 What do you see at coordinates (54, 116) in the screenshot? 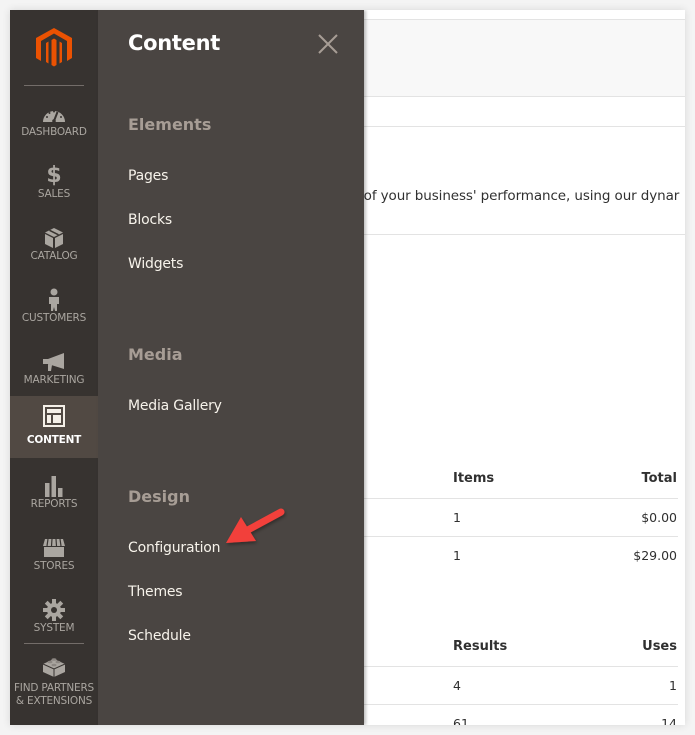
I see `dashboard-icon` at bounding box center [54, 116].